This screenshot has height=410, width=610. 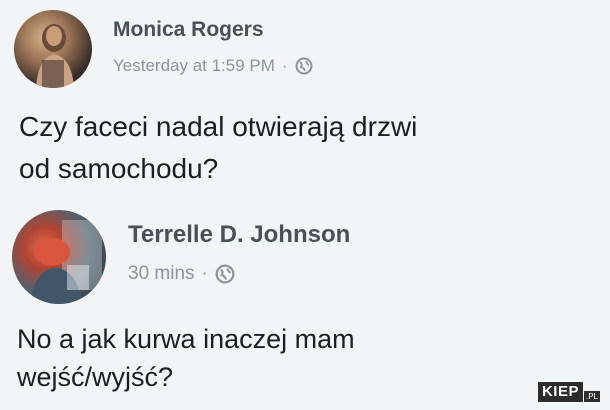 I want to click on post-meta: 30 mins ·, so click(x=181, y=274).